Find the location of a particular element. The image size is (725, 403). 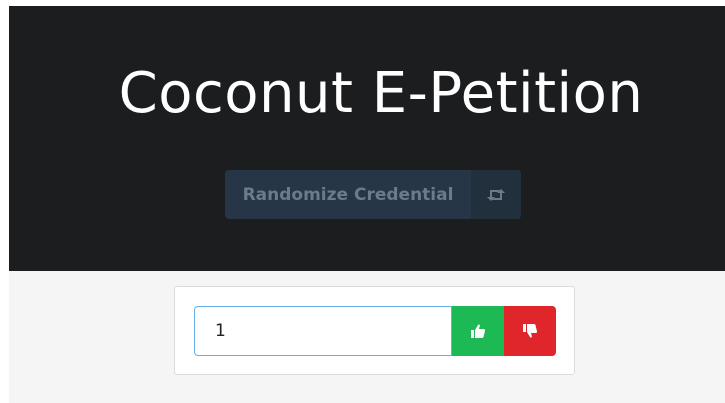

retweet-icon is located at coordinates (496, 194).